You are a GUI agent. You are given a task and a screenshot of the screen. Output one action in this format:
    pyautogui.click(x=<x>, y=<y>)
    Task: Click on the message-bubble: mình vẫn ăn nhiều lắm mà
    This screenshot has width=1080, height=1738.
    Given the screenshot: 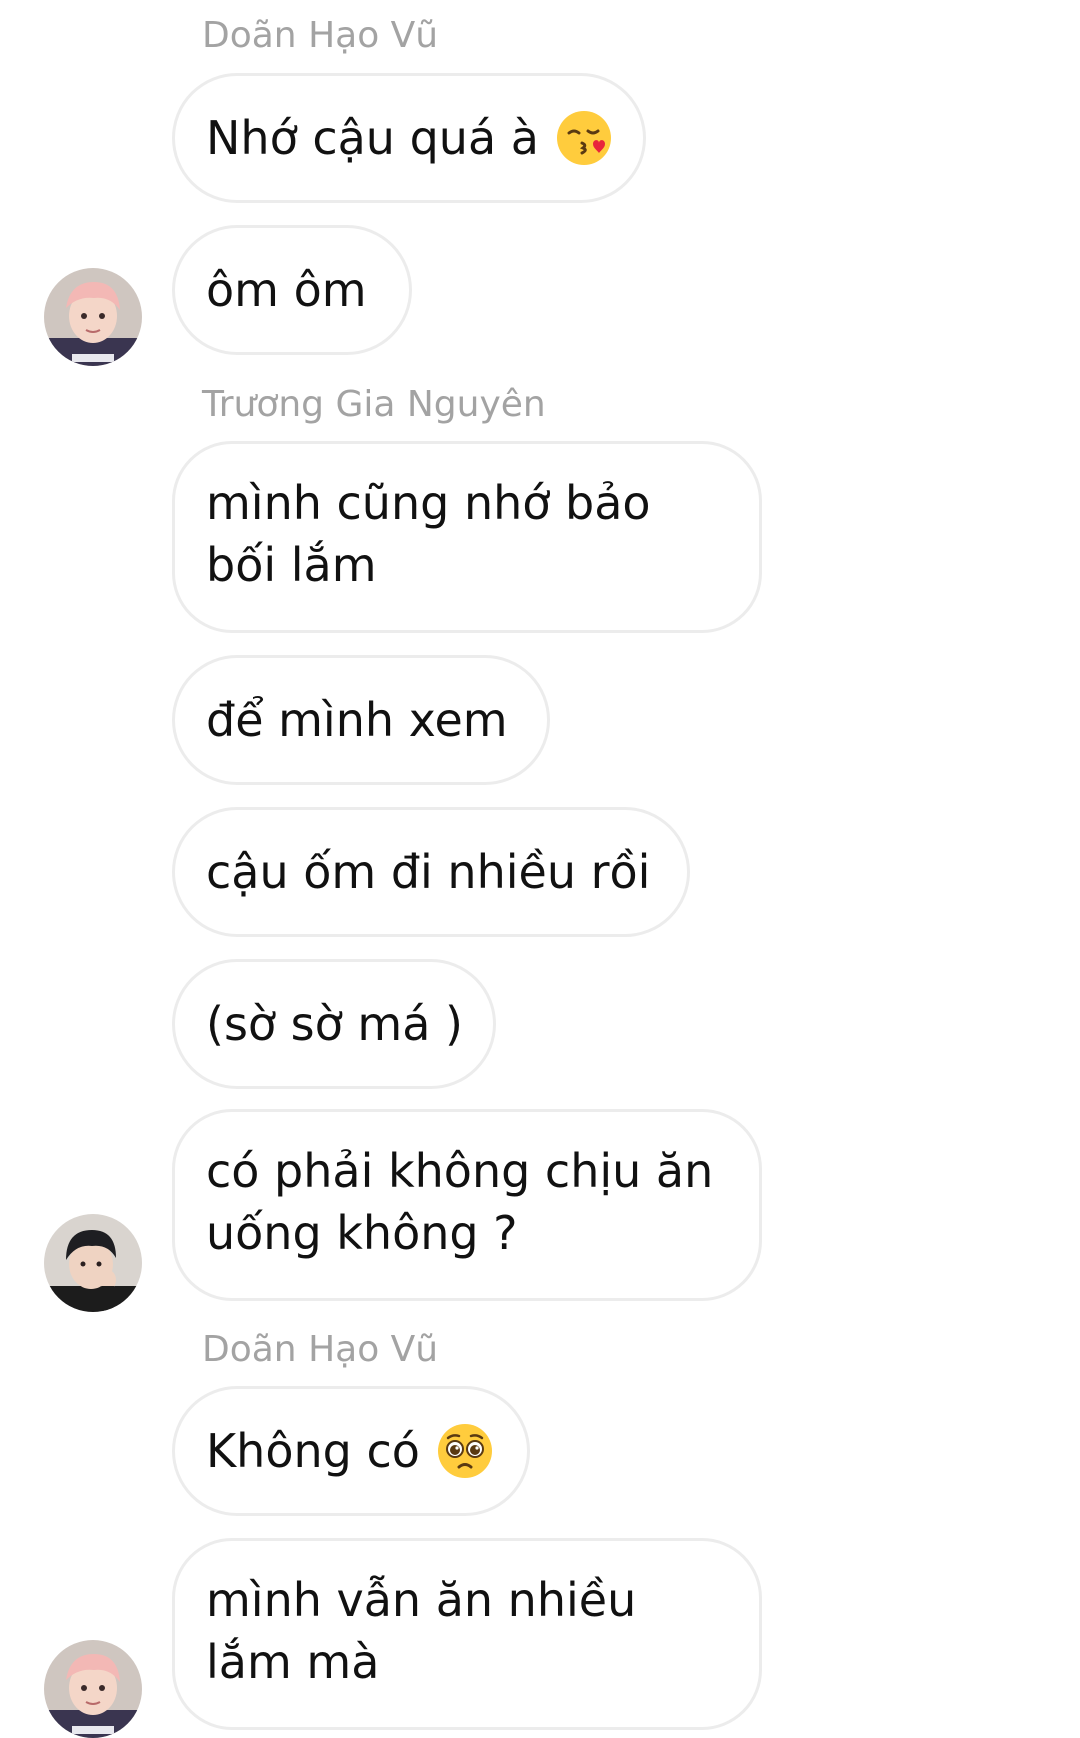 What is the action you would take?
    pyautogui.click(x=467, y=1634)
    